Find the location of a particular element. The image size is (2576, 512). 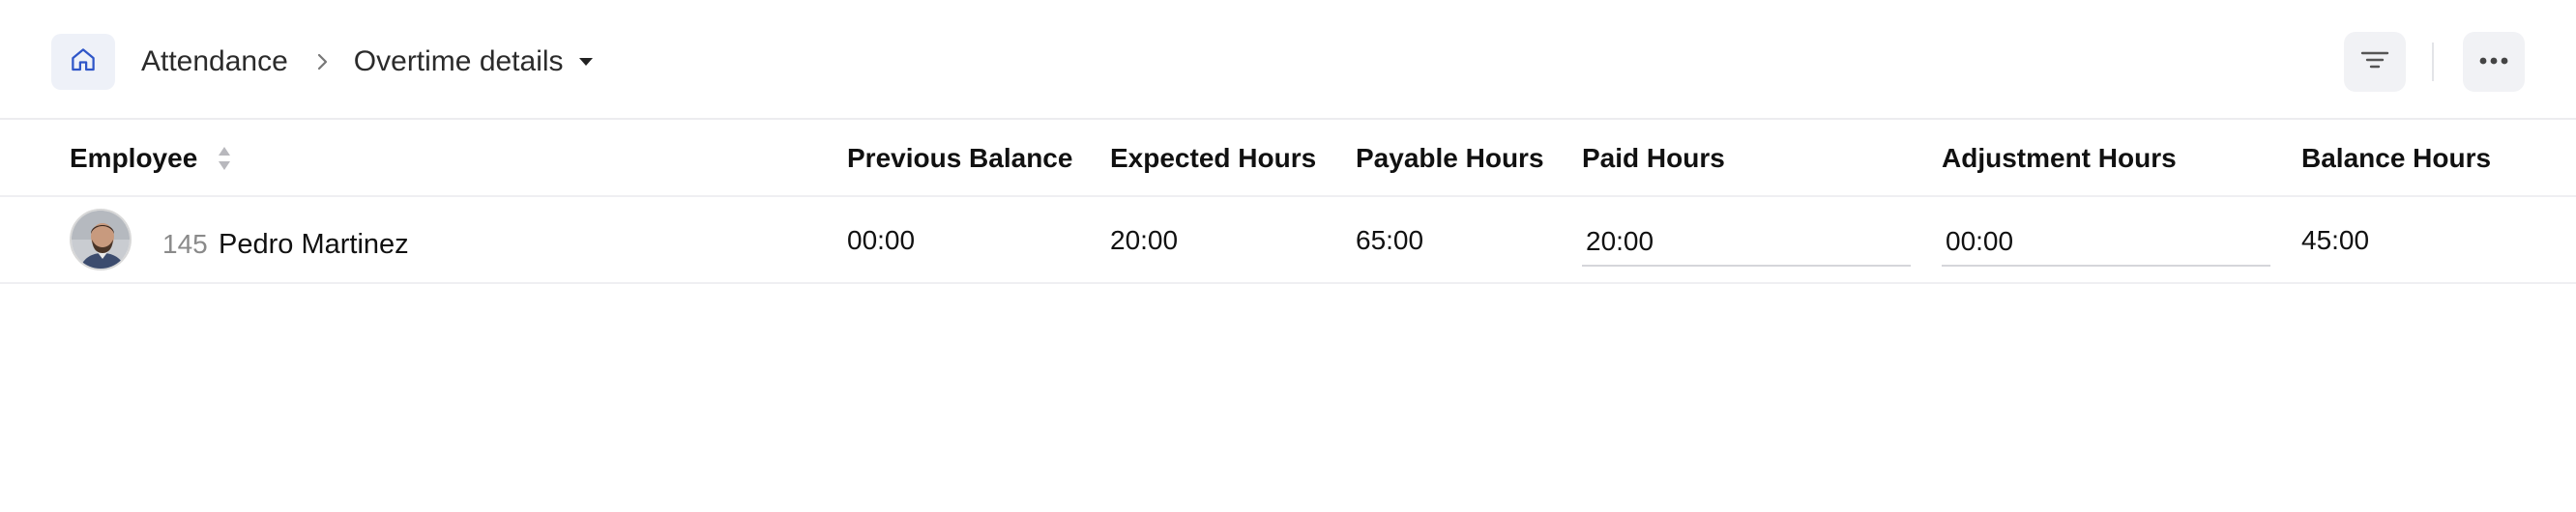

home-icon is located at coordinates (83, 62).